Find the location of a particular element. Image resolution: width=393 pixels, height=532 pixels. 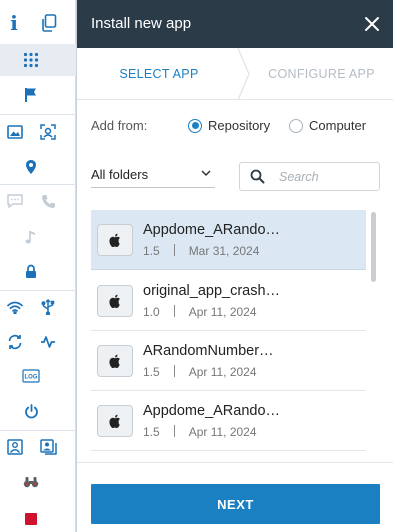

phone-icon is located at coordinates (48, 201).